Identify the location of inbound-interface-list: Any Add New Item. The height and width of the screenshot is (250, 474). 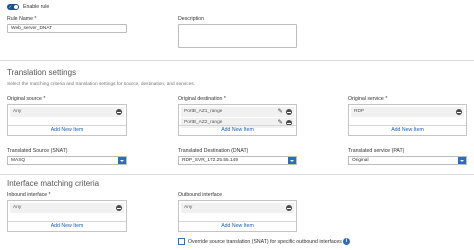
(67, 216).